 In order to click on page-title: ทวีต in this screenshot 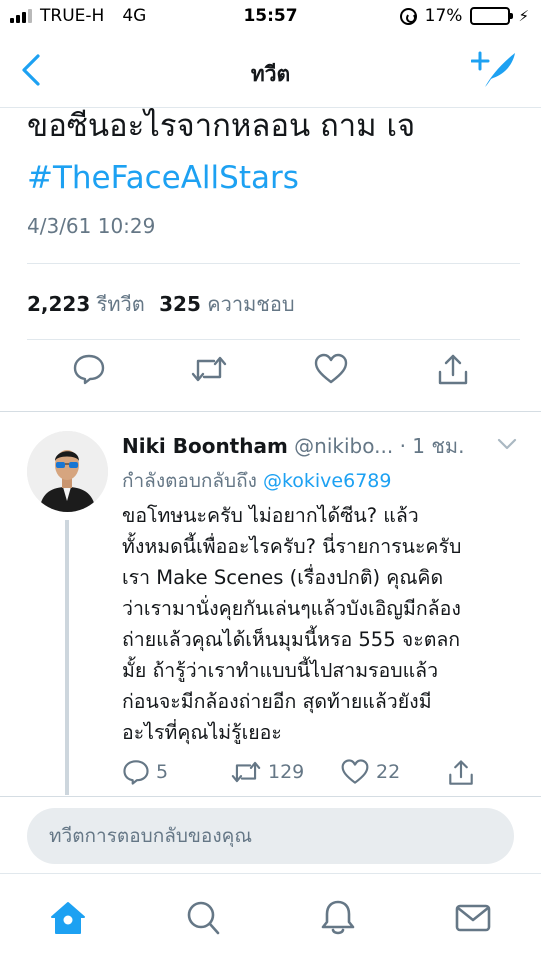, I will do `click(270, 74)`.